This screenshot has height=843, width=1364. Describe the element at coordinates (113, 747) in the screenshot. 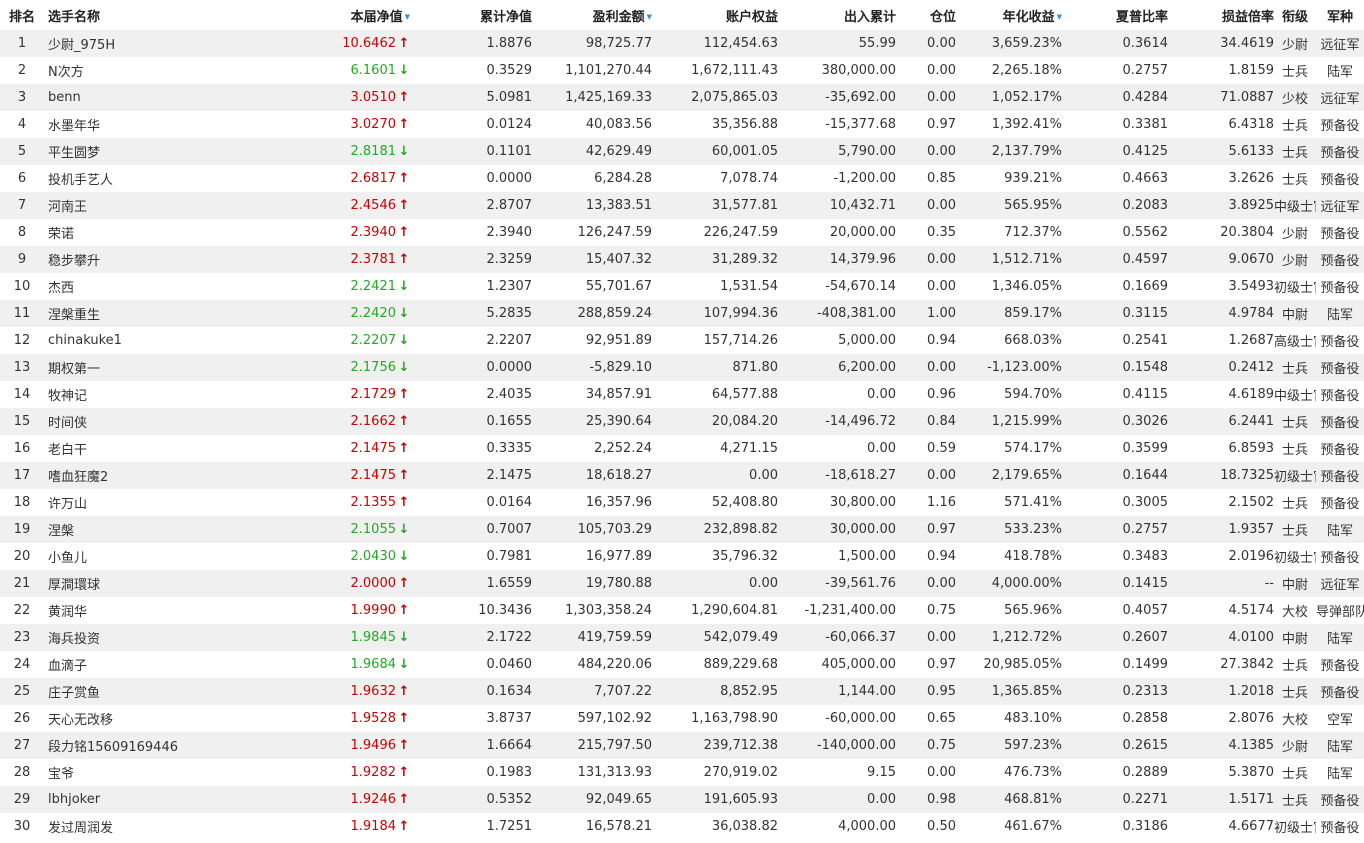

I see `player-name-link-text: 段力铭15609169446` at that location.